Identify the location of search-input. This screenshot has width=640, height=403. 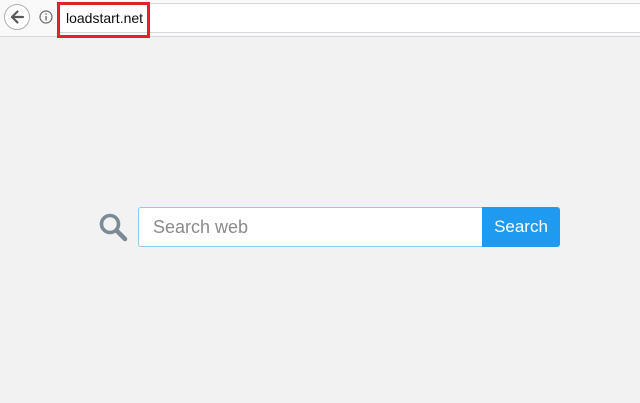
(310, 227).